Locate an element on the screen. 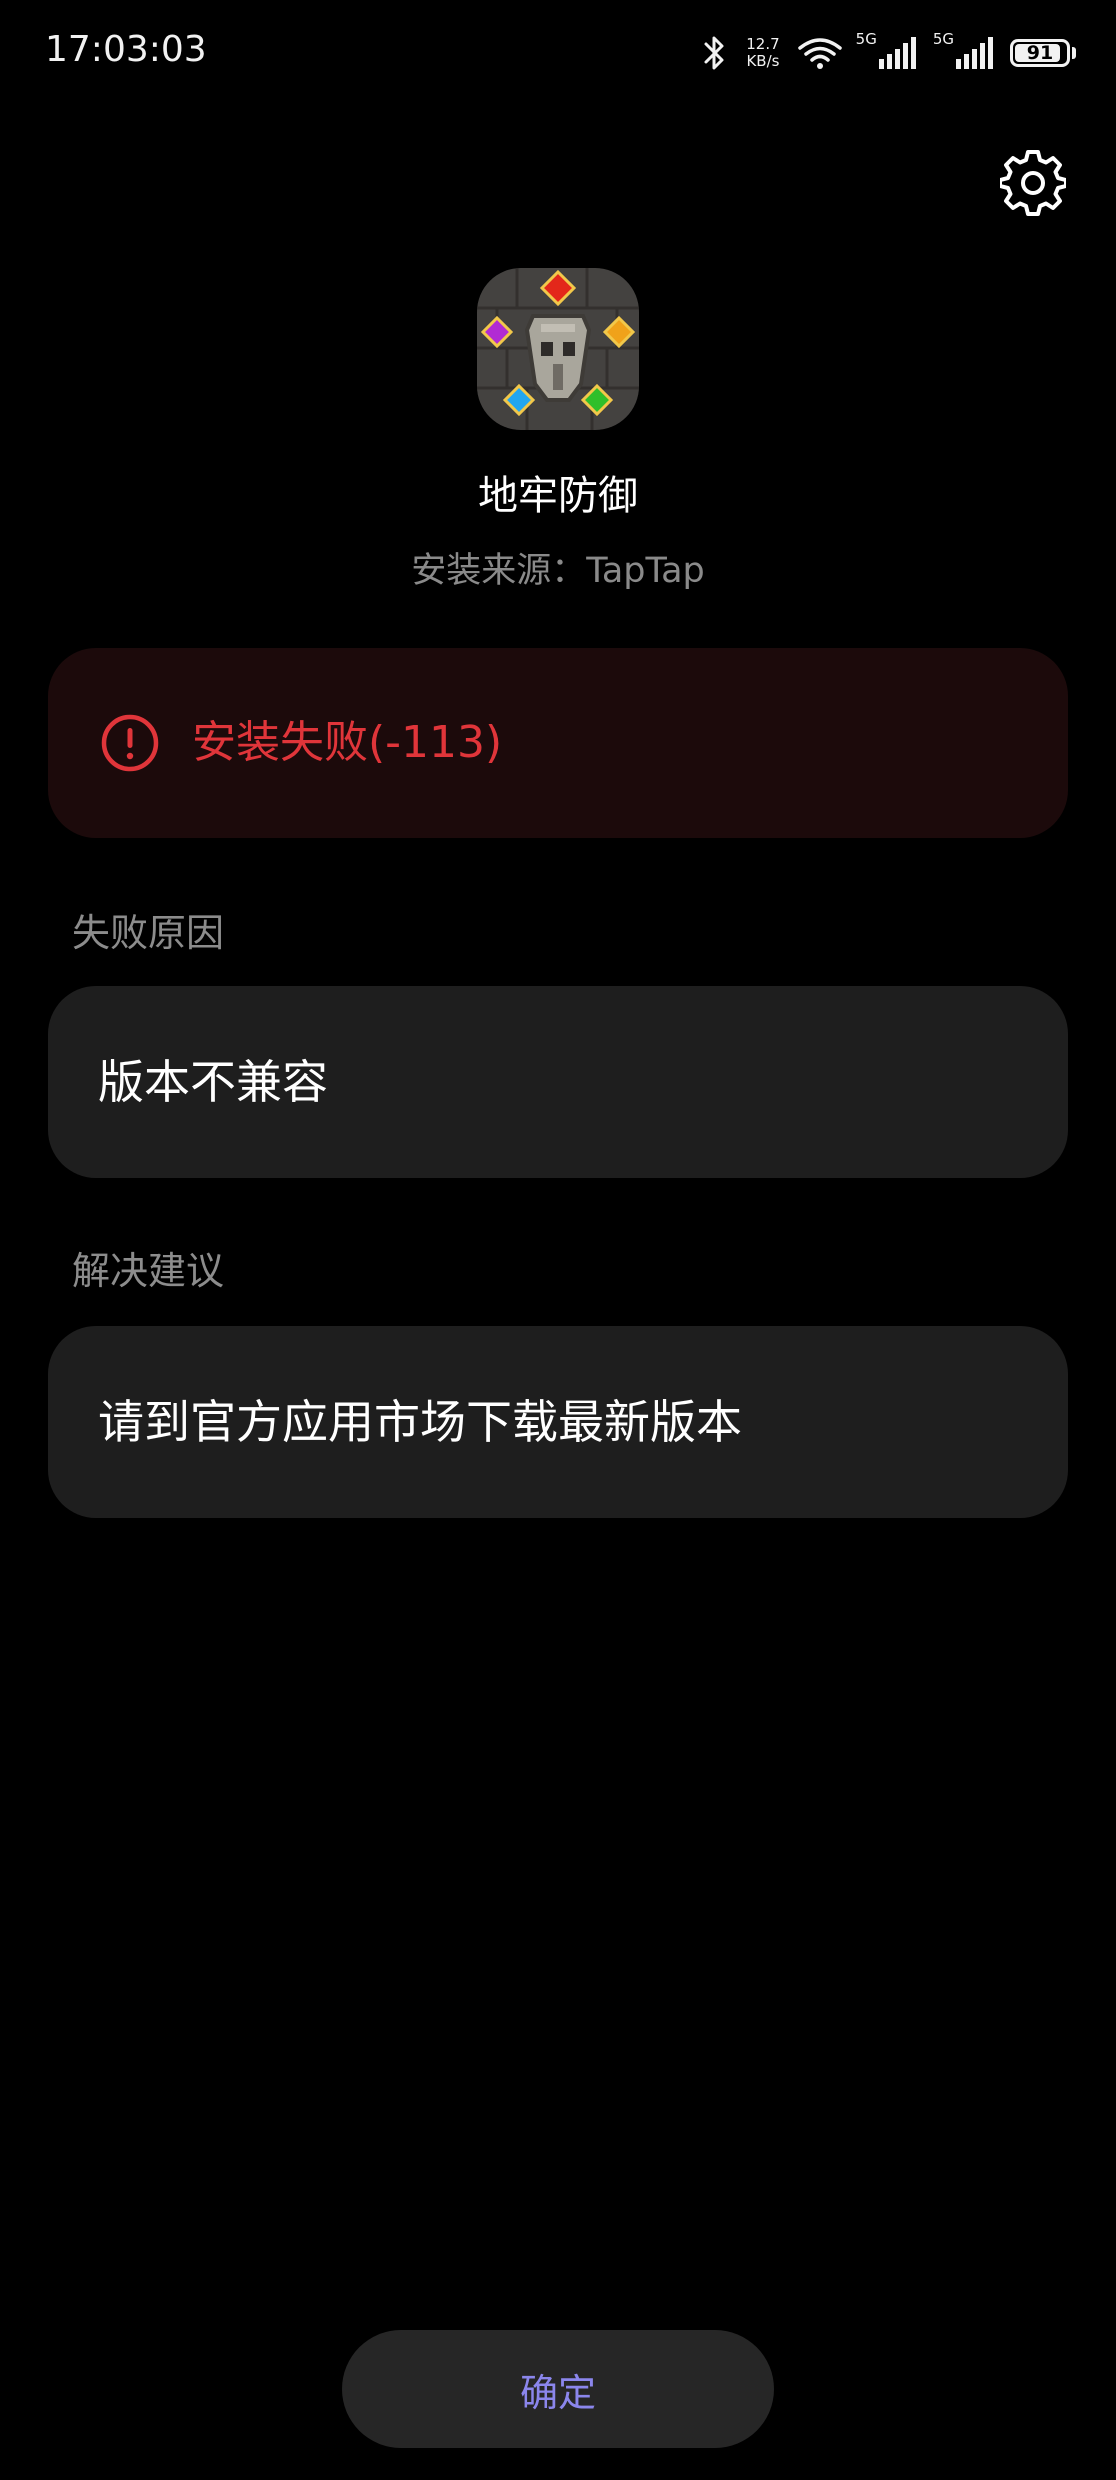 Image resolution: width=1116 pixels, height=2480 pixels. confirm-button: 确定 is located at coordinates (558, 2389).